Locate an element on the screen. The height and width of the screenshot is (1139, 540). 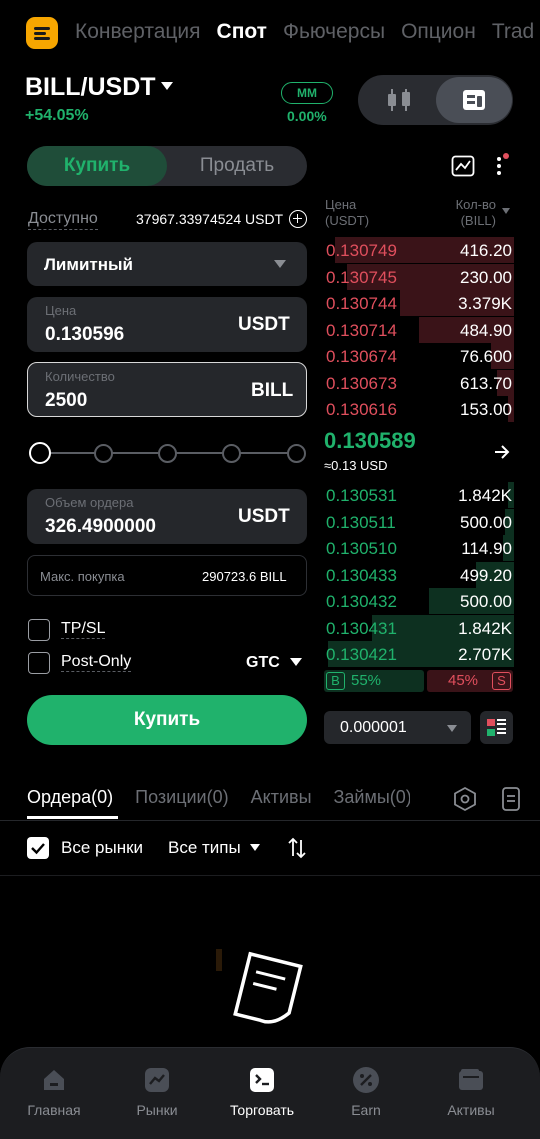
more-icon is located at coordinates (502, 165).